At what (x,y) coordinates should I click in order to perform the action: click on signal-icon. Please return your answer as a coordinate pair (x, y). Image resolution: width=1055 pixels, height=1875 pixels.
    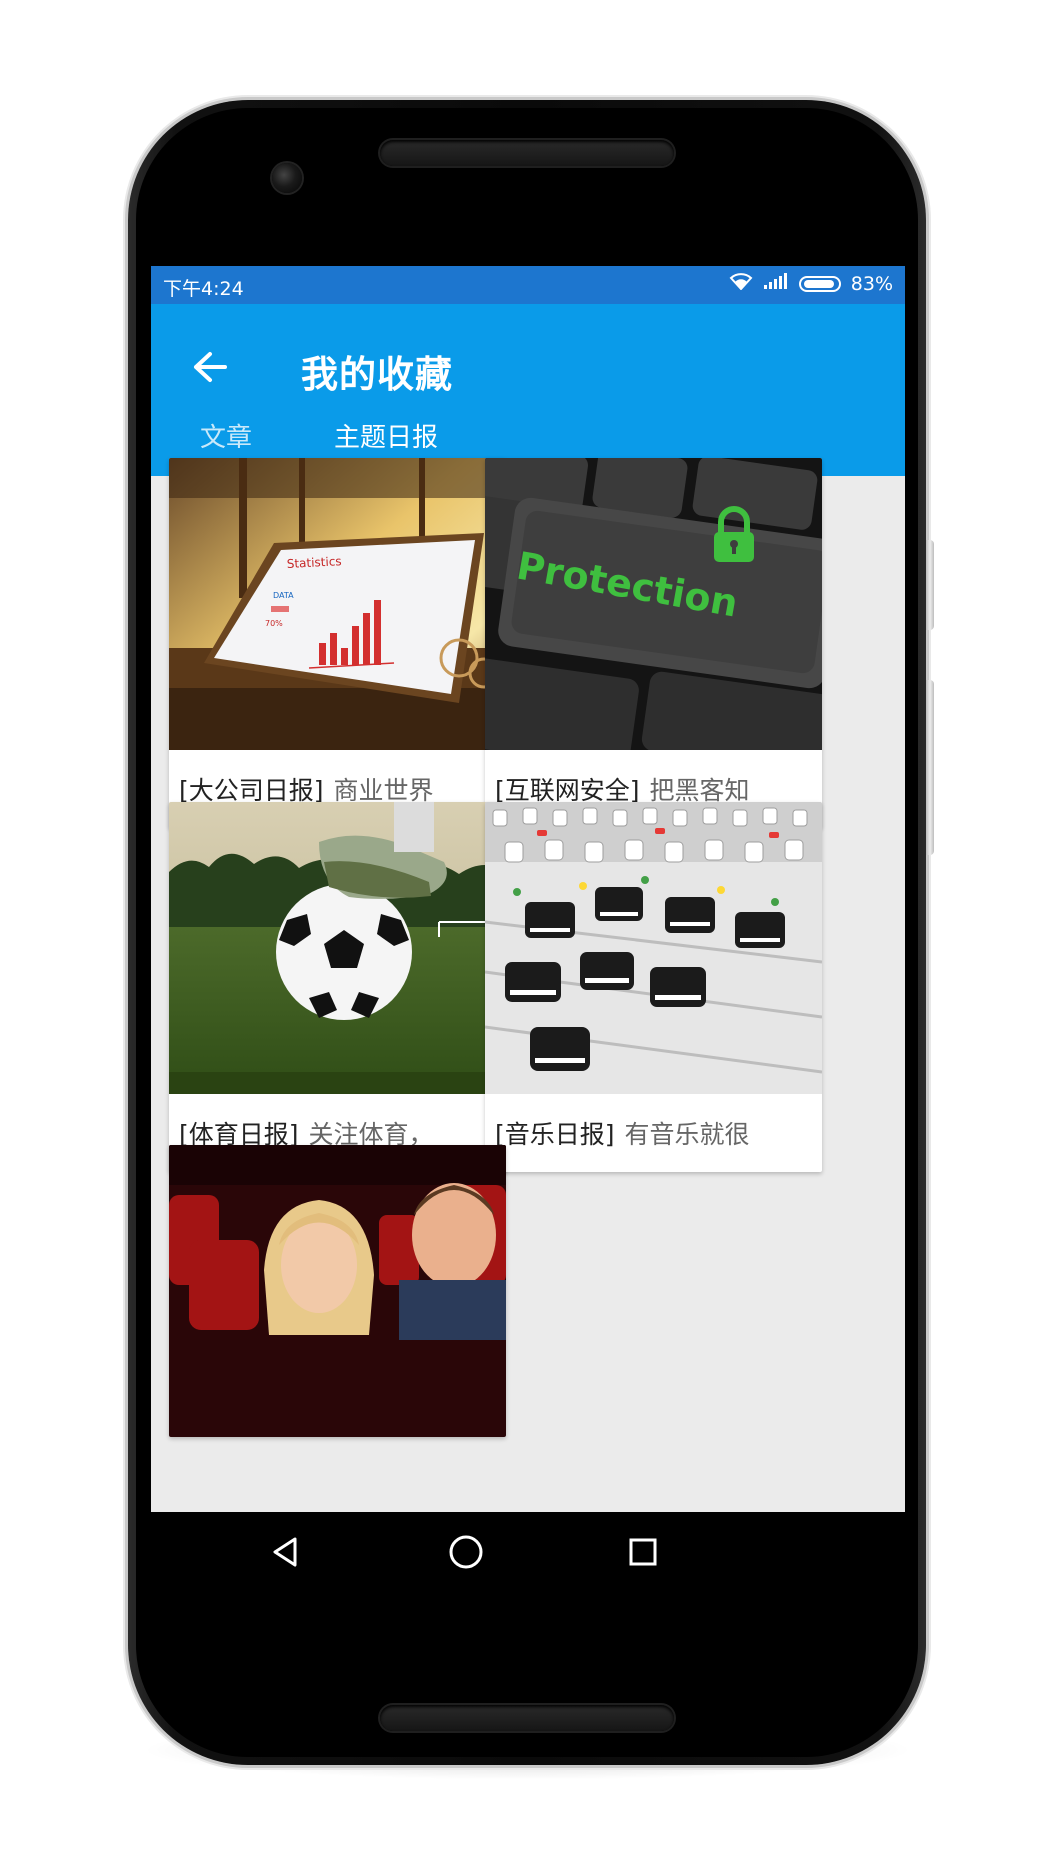
    Looking at the image, I should click on (776, 283).